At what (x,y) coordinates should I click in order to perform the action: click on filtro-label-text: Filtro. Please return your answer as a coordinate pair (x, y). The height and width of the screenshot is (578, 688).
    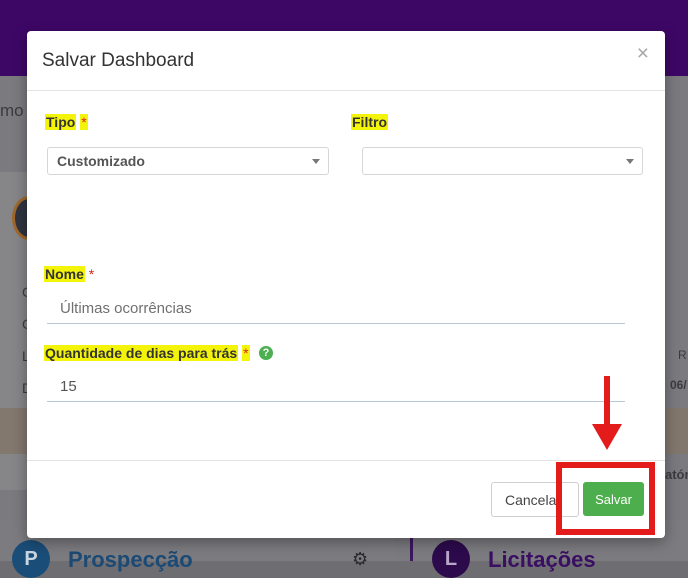
    Looking at the image, I should click on (369, 122).